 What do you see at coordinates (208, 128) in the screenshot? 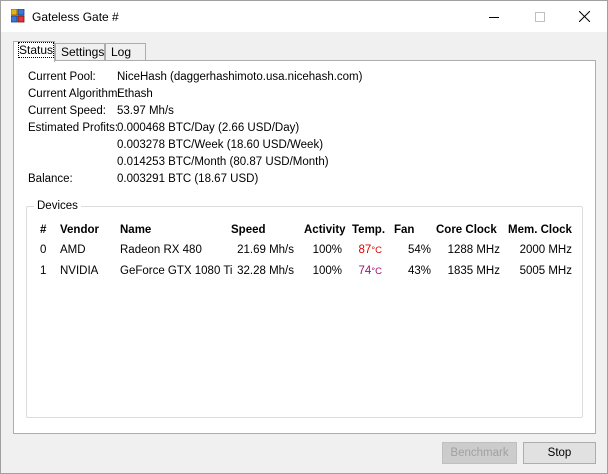
I see `profit-day: 0.000468 BTC/Day (2.66 USD/Day)` at bounding box center [208, 128].